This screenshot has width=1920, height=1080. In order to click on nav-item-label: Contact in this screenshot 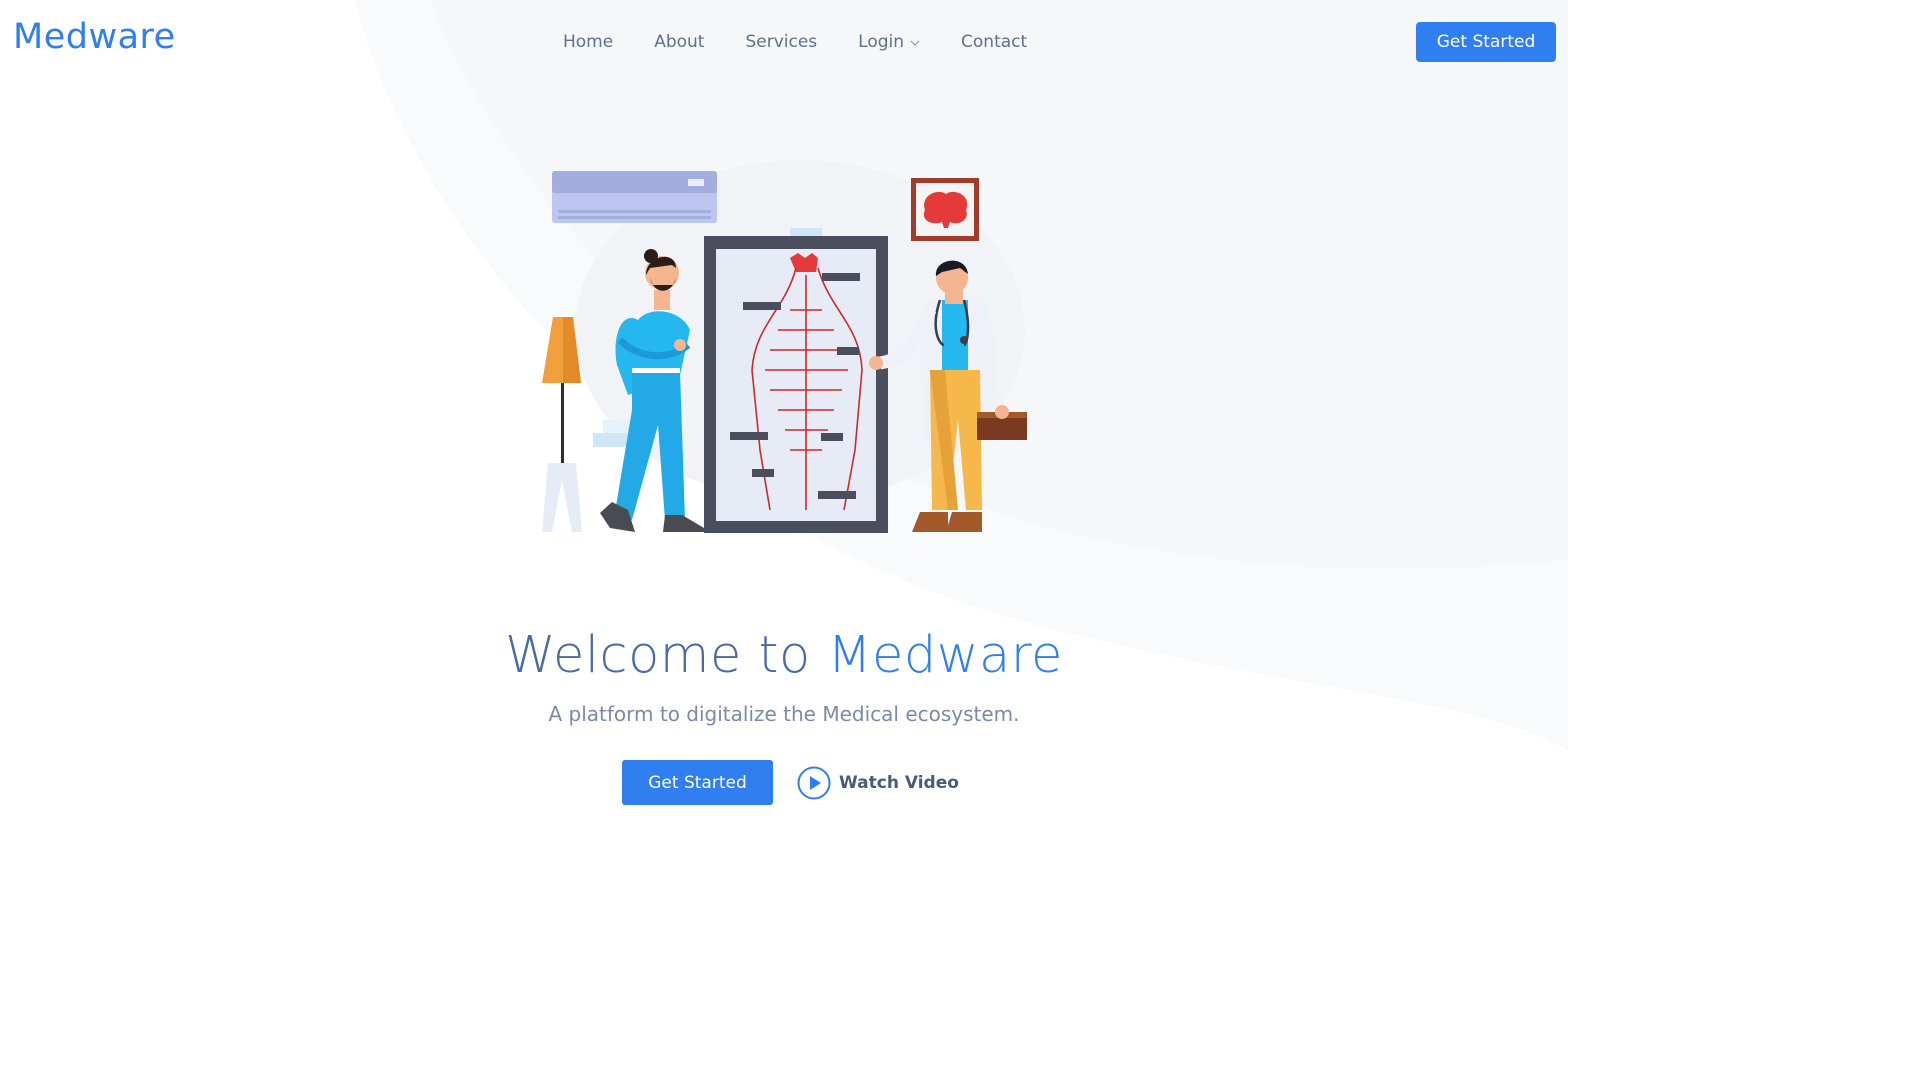, I will do `click(994, 42)`.